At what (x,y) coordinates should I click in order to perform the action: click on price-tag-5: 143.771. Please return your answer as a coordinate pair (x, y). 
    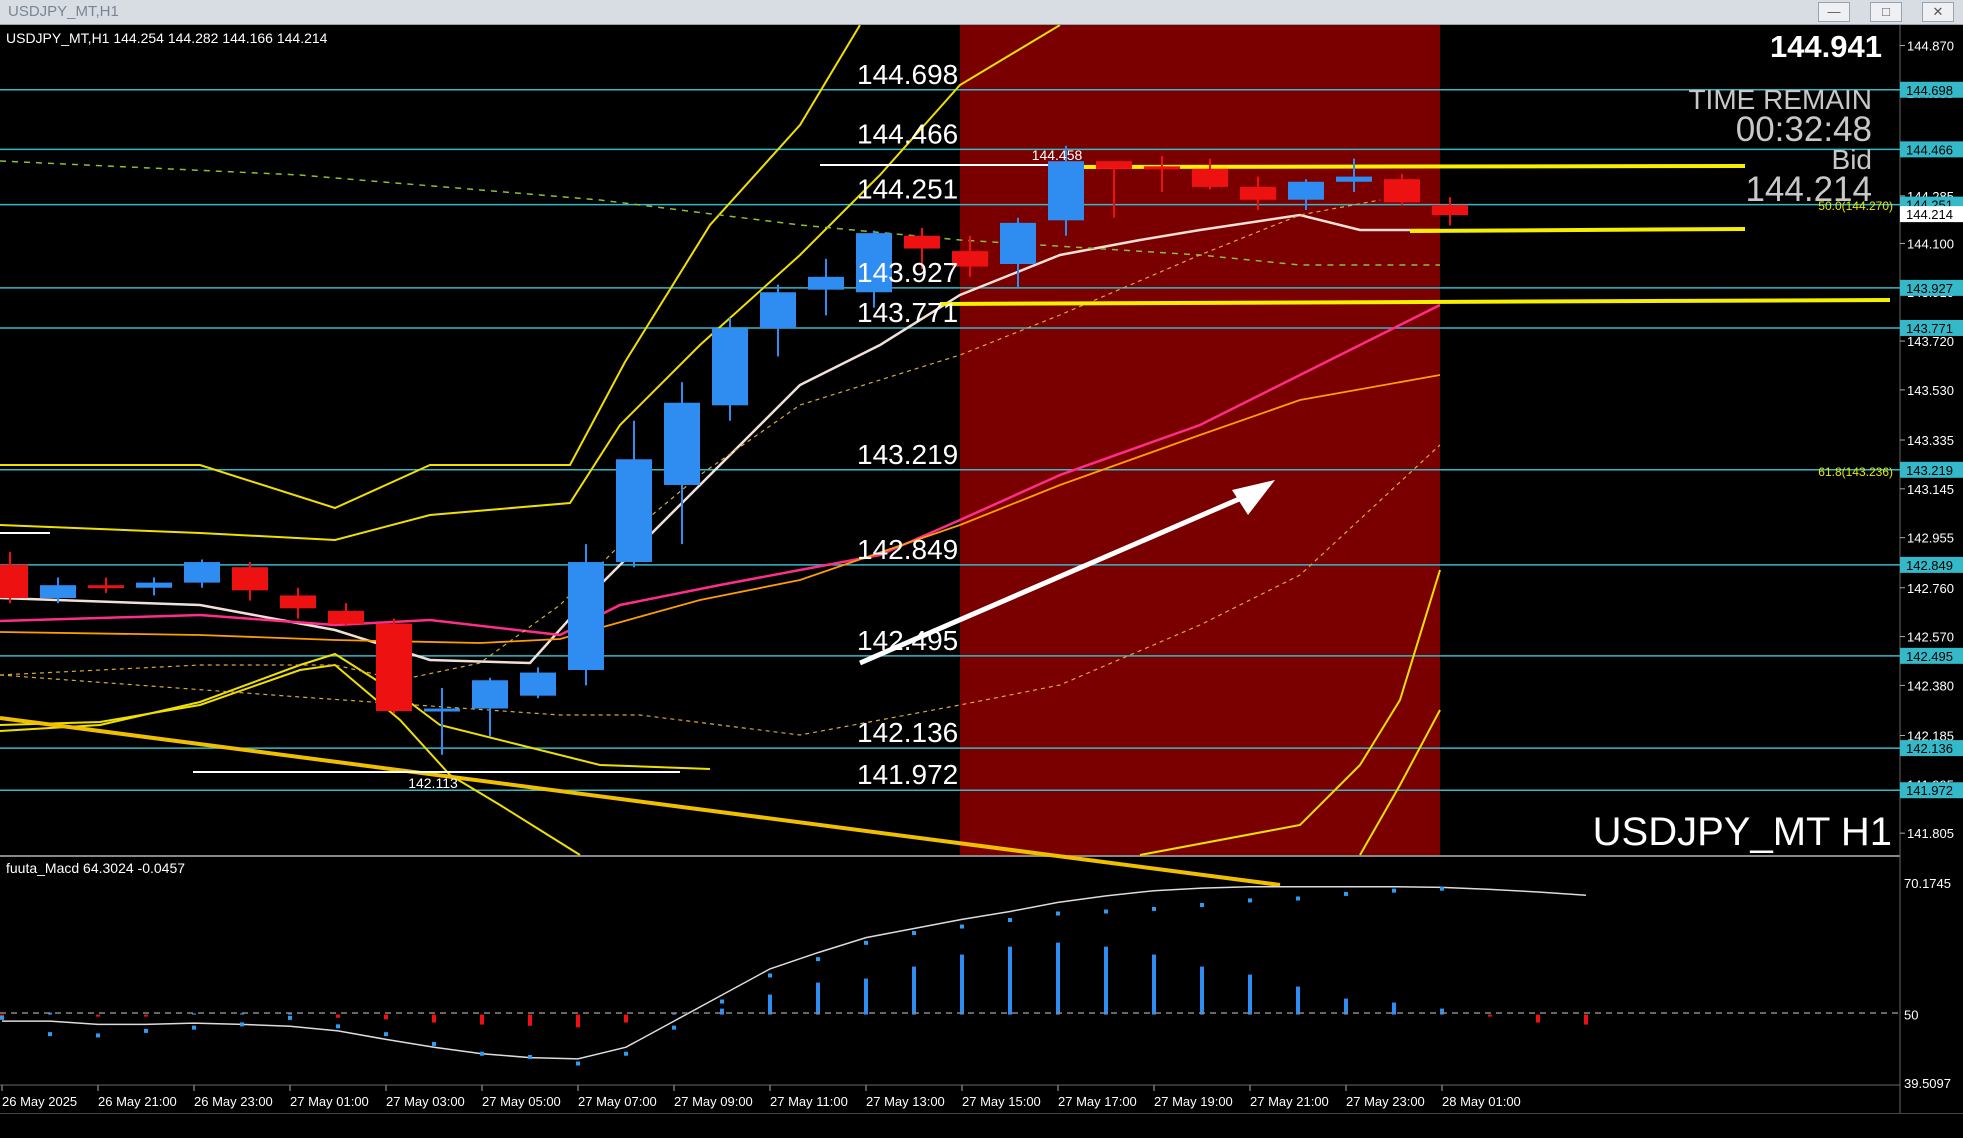
    Looking at the image, I should click on (1929, 328).